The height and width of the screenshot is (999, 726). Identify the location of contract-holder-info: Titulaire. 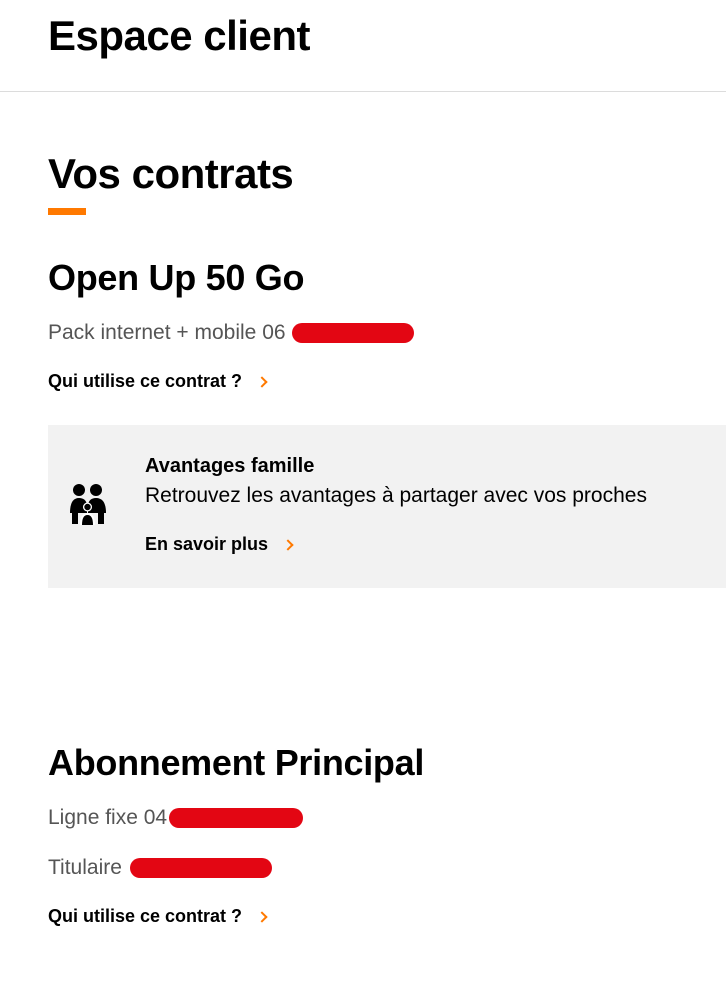
(160, 868).